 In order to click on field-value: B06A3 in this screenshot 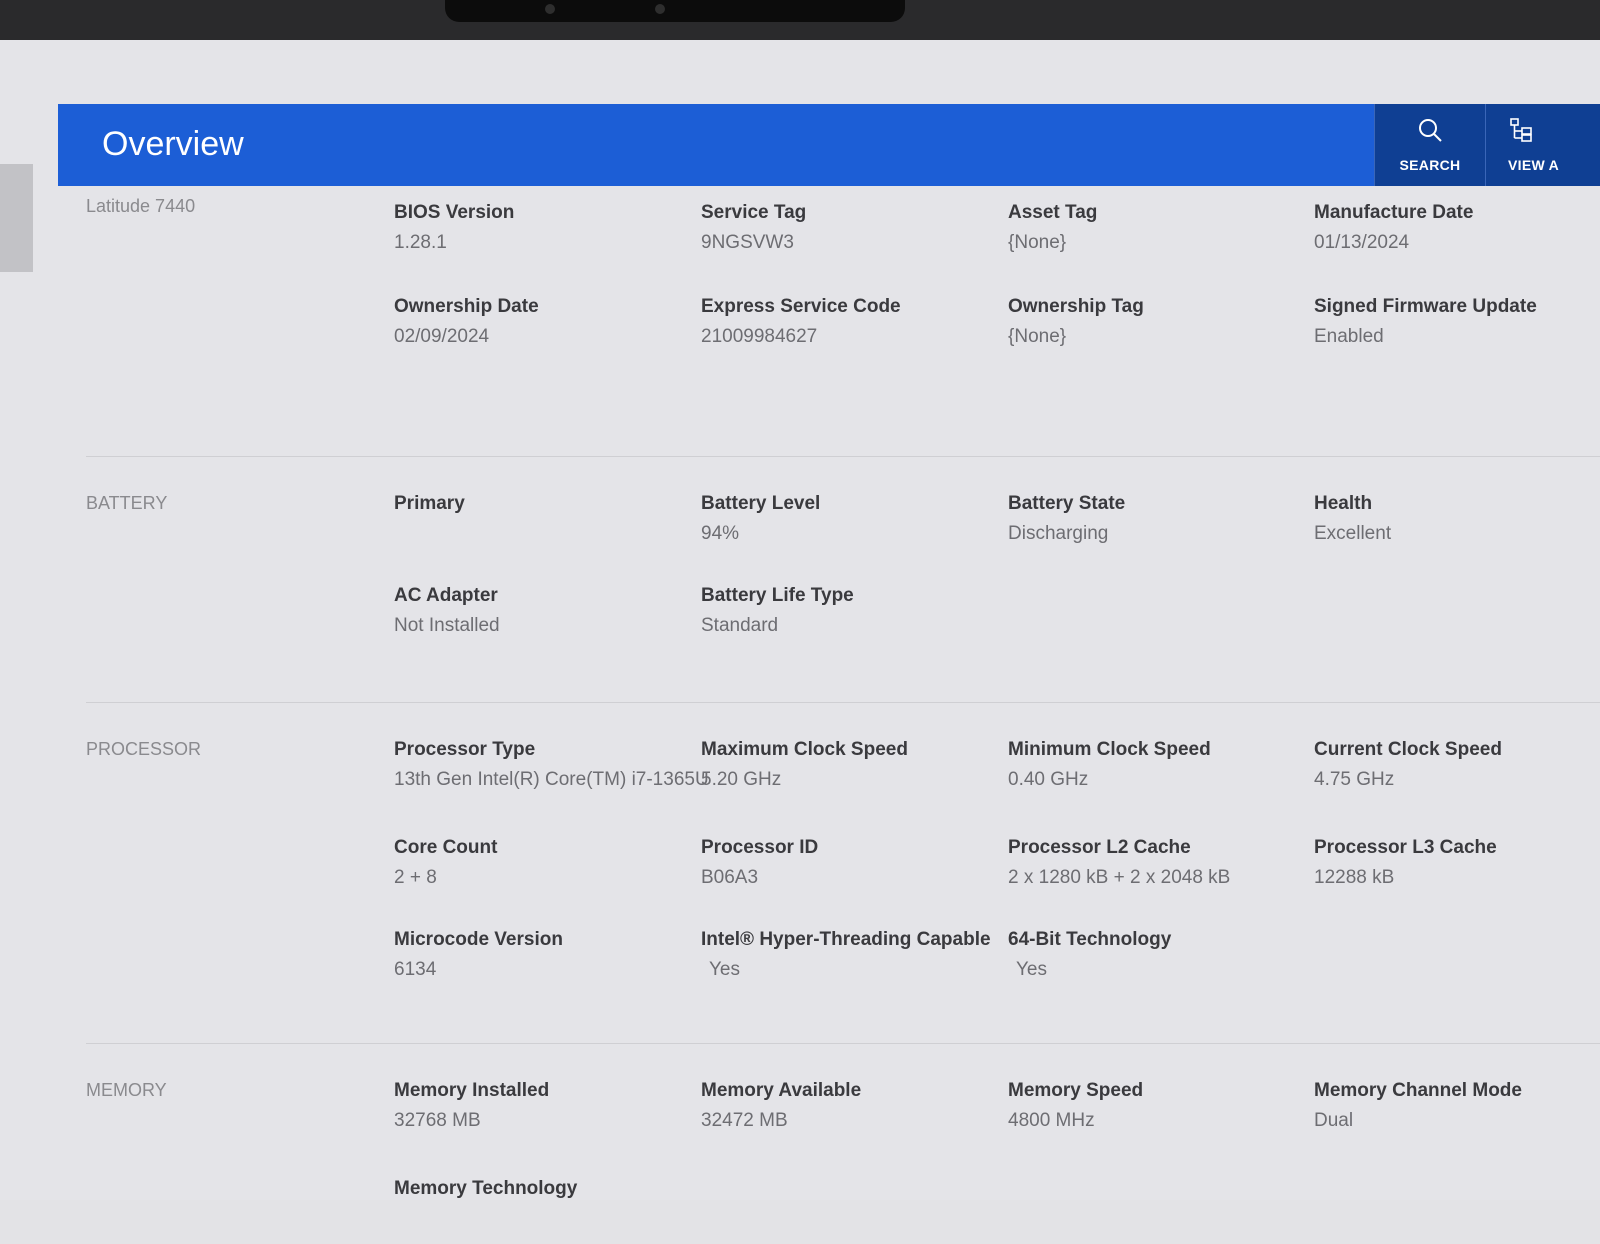, I will do `click(730, 877)`.